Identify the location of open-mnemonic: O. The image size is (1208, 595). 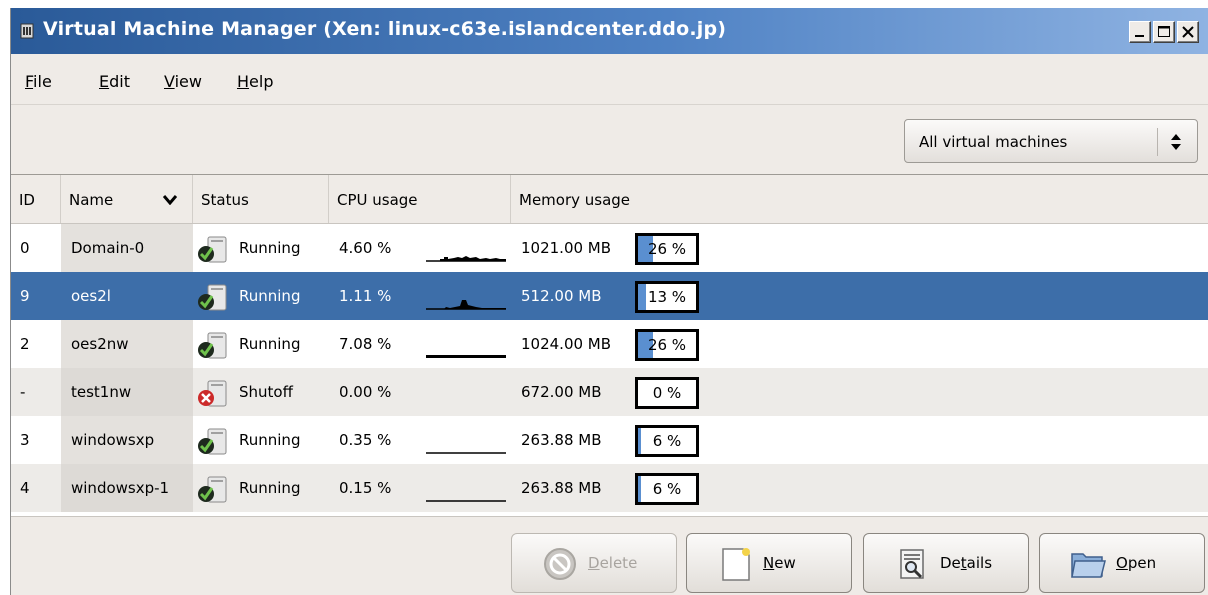
(1122, 563).